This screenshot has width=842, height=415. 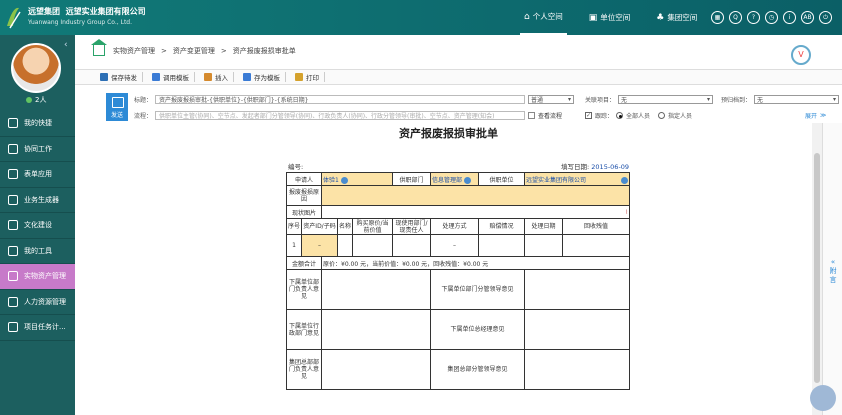 I want to click on applicant-field: 体验1, so click(x=357, y=179).